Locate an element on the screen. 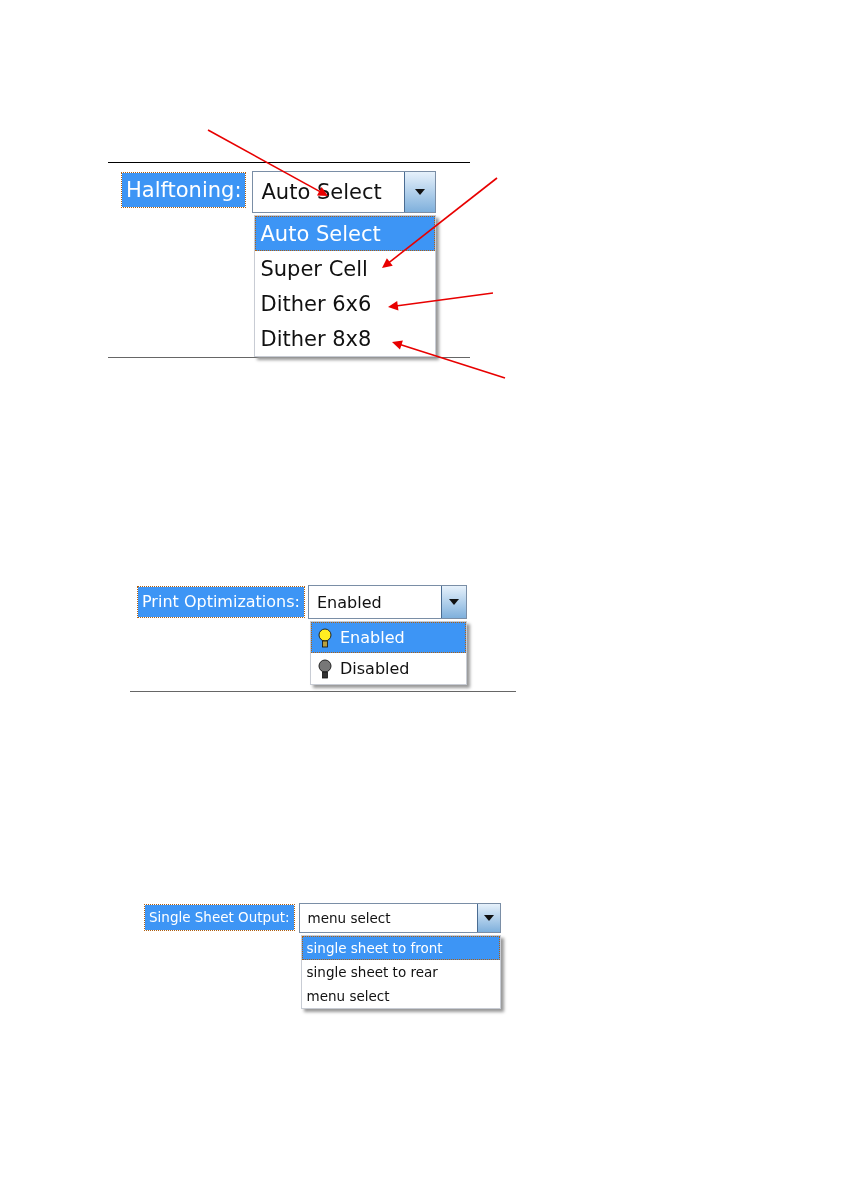 Image resolution: width=841 pixels, height=1191 pixels. dropdown: Auto Select is located at coordinates (344, 192).